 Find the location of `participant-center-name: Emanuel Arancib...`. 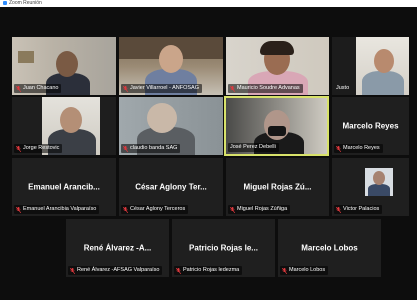

participant-center-name: Emanuel Arancib... is located at coordinates (64, 187).